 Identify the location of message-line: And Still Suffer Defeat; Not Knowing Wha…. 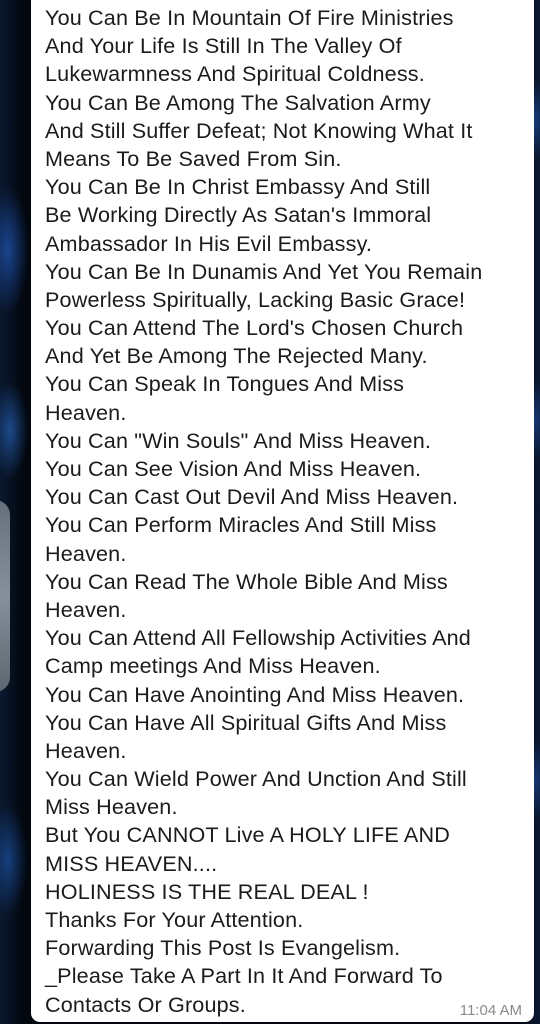
(259, 130).